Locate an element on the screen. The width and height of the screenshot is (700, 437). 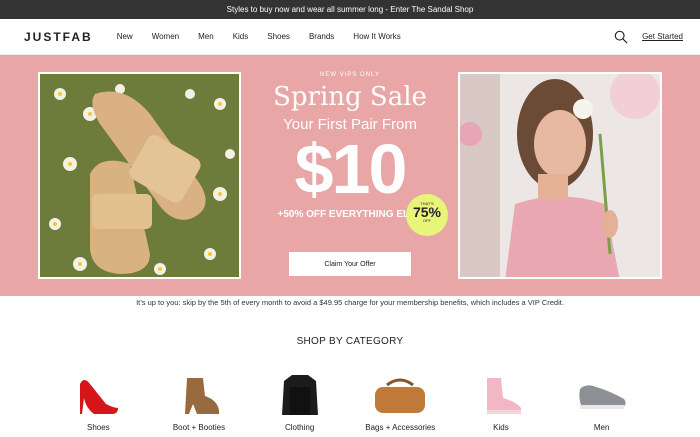
mens-shoe-image is located at coordinates (602, 395).